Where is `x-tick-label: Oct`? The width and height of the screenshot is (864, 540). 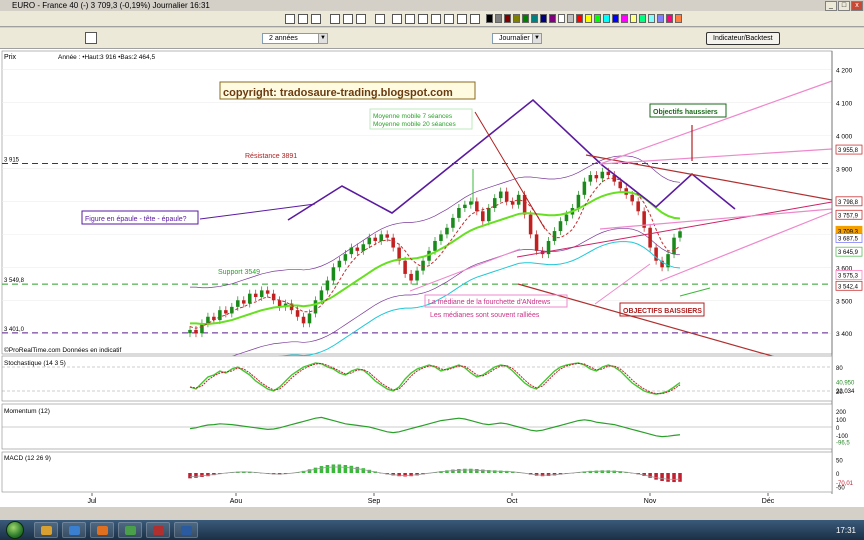
x-tick-label: Oct is located at coordinates (512, 501).